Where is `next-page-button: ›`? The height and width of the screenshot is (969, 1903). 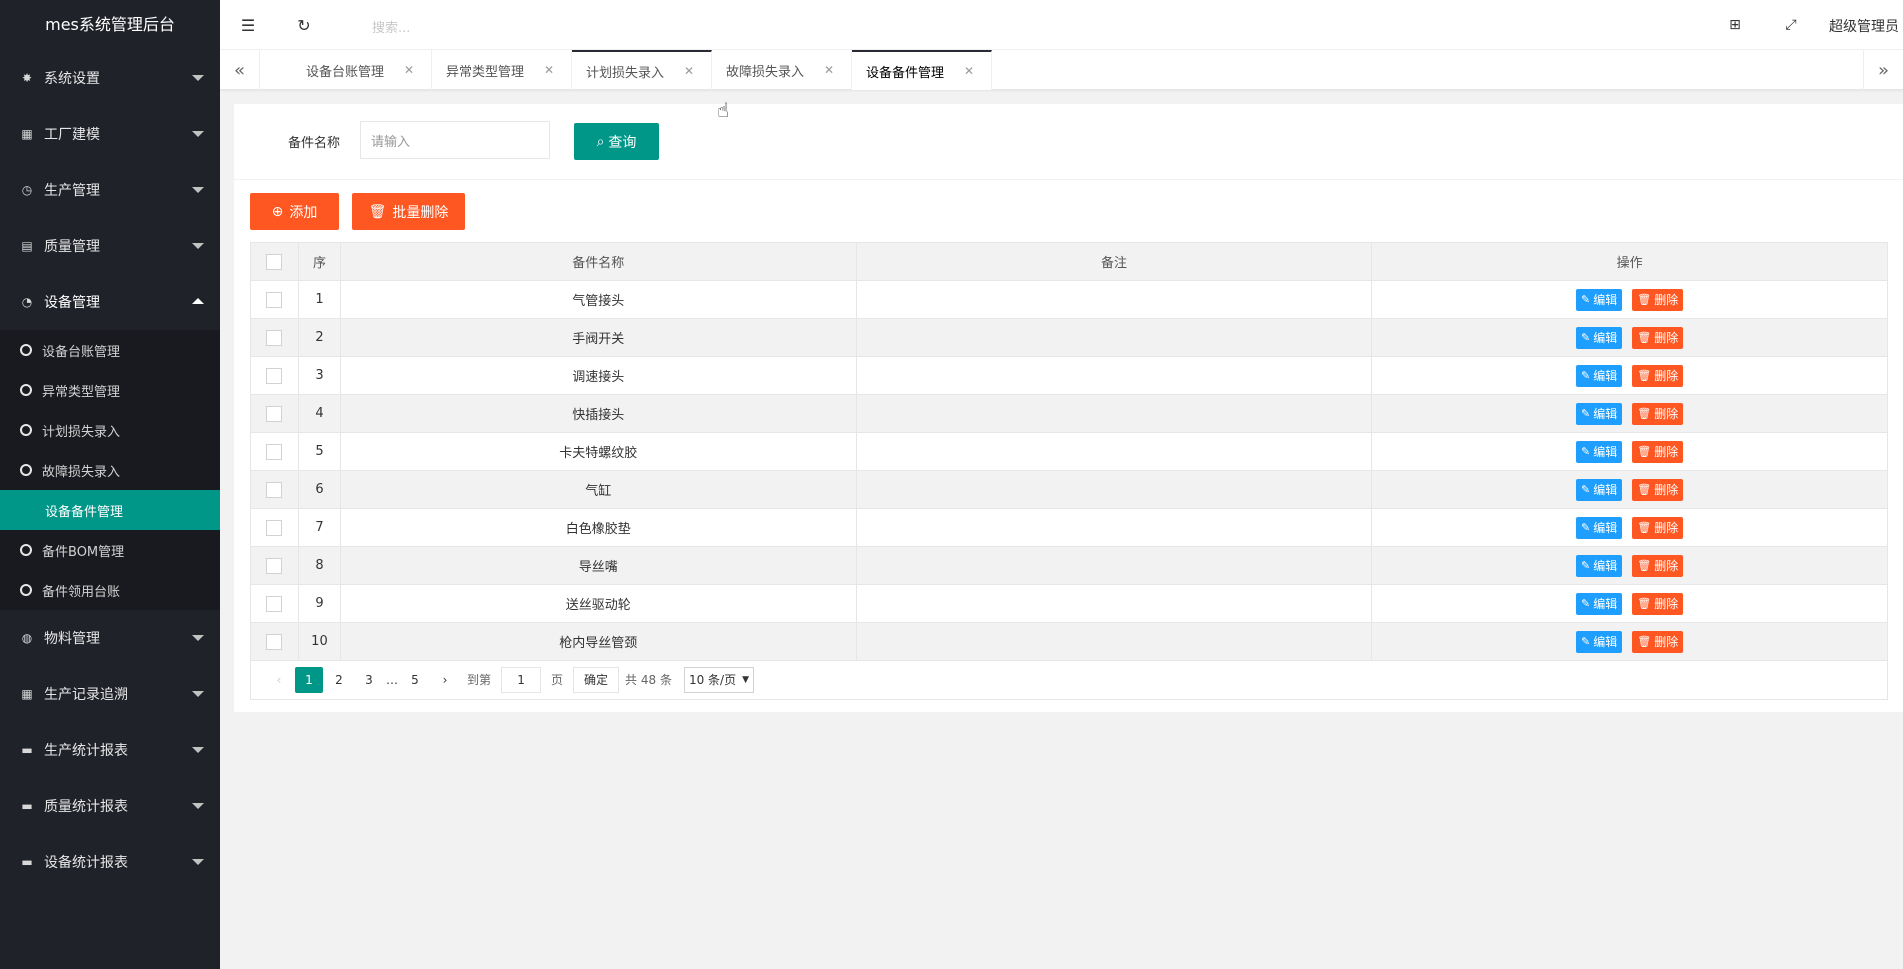
next-page-button: › is located at coordinates (445, 680).